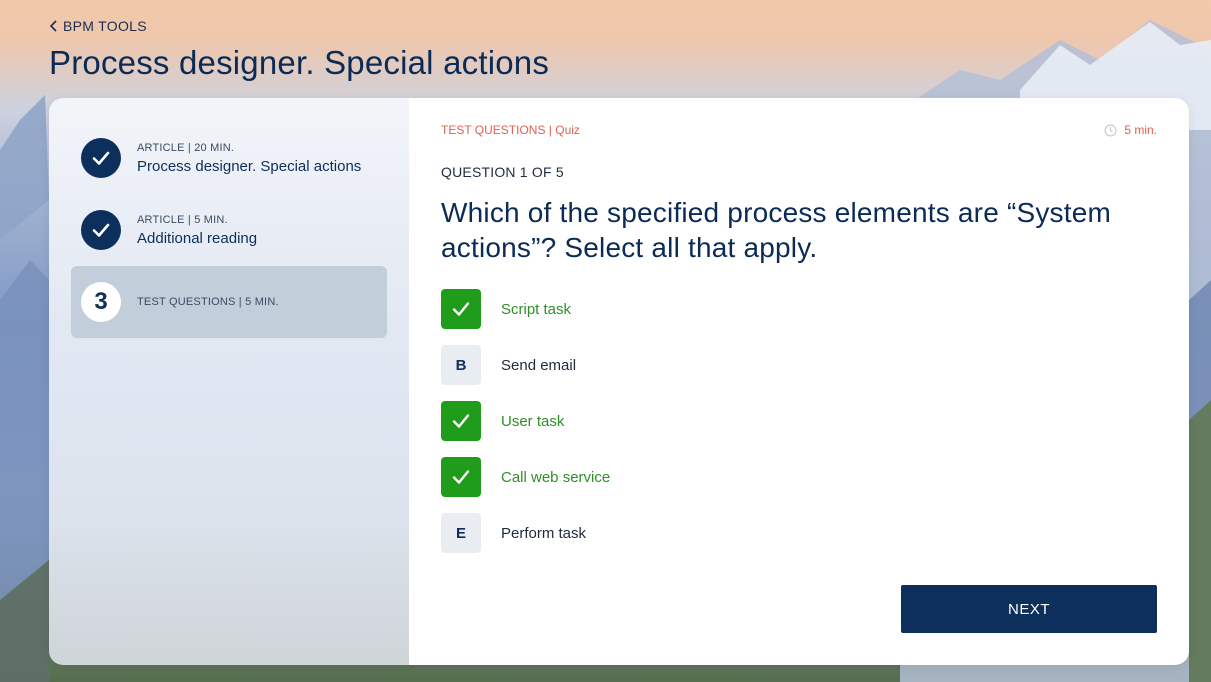 The image size is (1211, 682). What do you see at coordinates (186, 147) in the screenshot?
I see `step-meta: ARTICLE | 20 MIN.` at bounding box center [186, 147].